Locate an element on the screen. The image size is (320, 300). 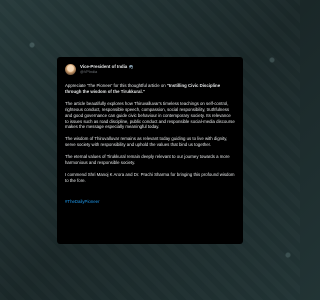
author-info: Vice-President of India @VPIndia is located at coordinates (107, 69).